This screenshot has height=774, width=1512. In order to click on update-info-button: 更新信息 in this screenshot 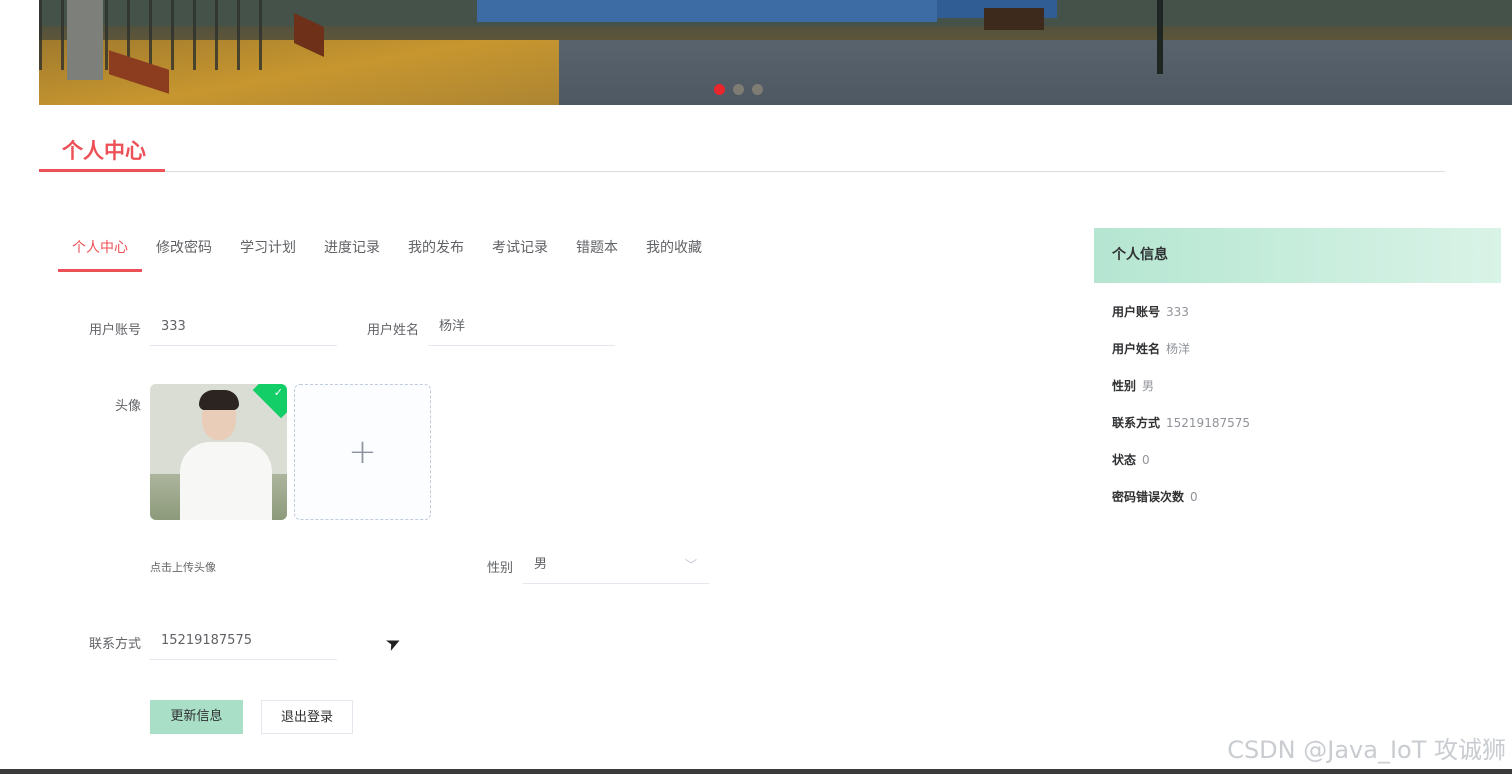, I will do `click(196, 717)`.